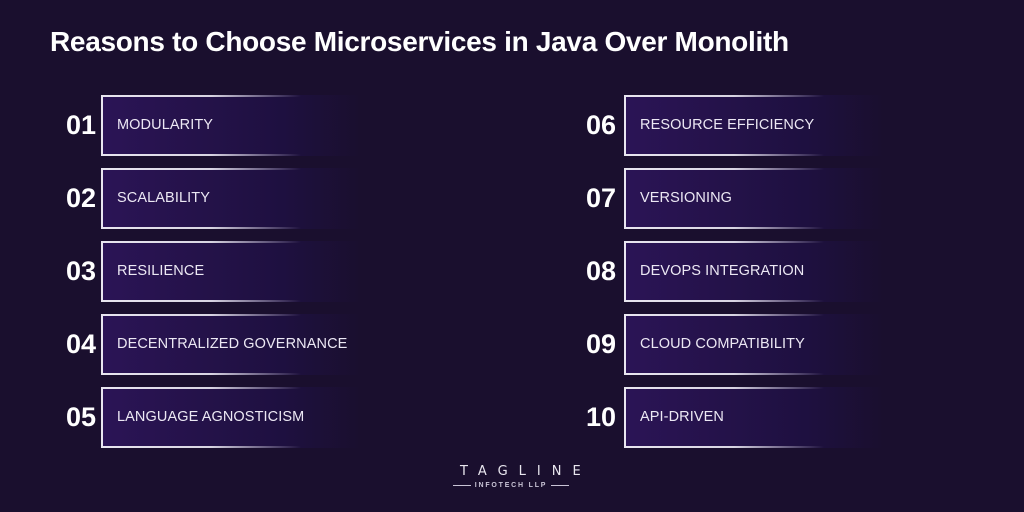 This screenshot has width=1024, height=512. Describe the element at coordinates (682, 417) in the screenshot. I see `reason-label: API-DRIVEN` at that location.